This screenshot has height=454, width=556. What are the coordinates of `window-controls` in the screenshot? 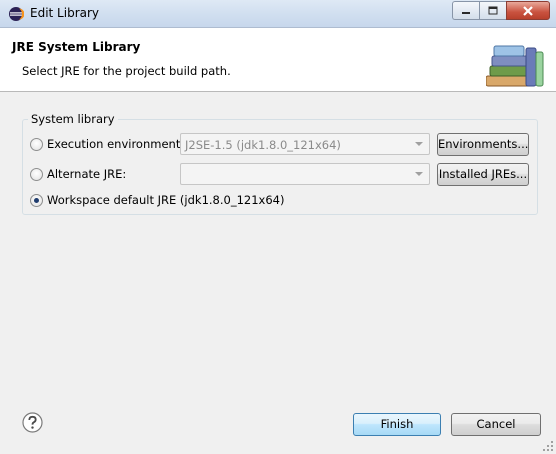 It's located at (501, 10).